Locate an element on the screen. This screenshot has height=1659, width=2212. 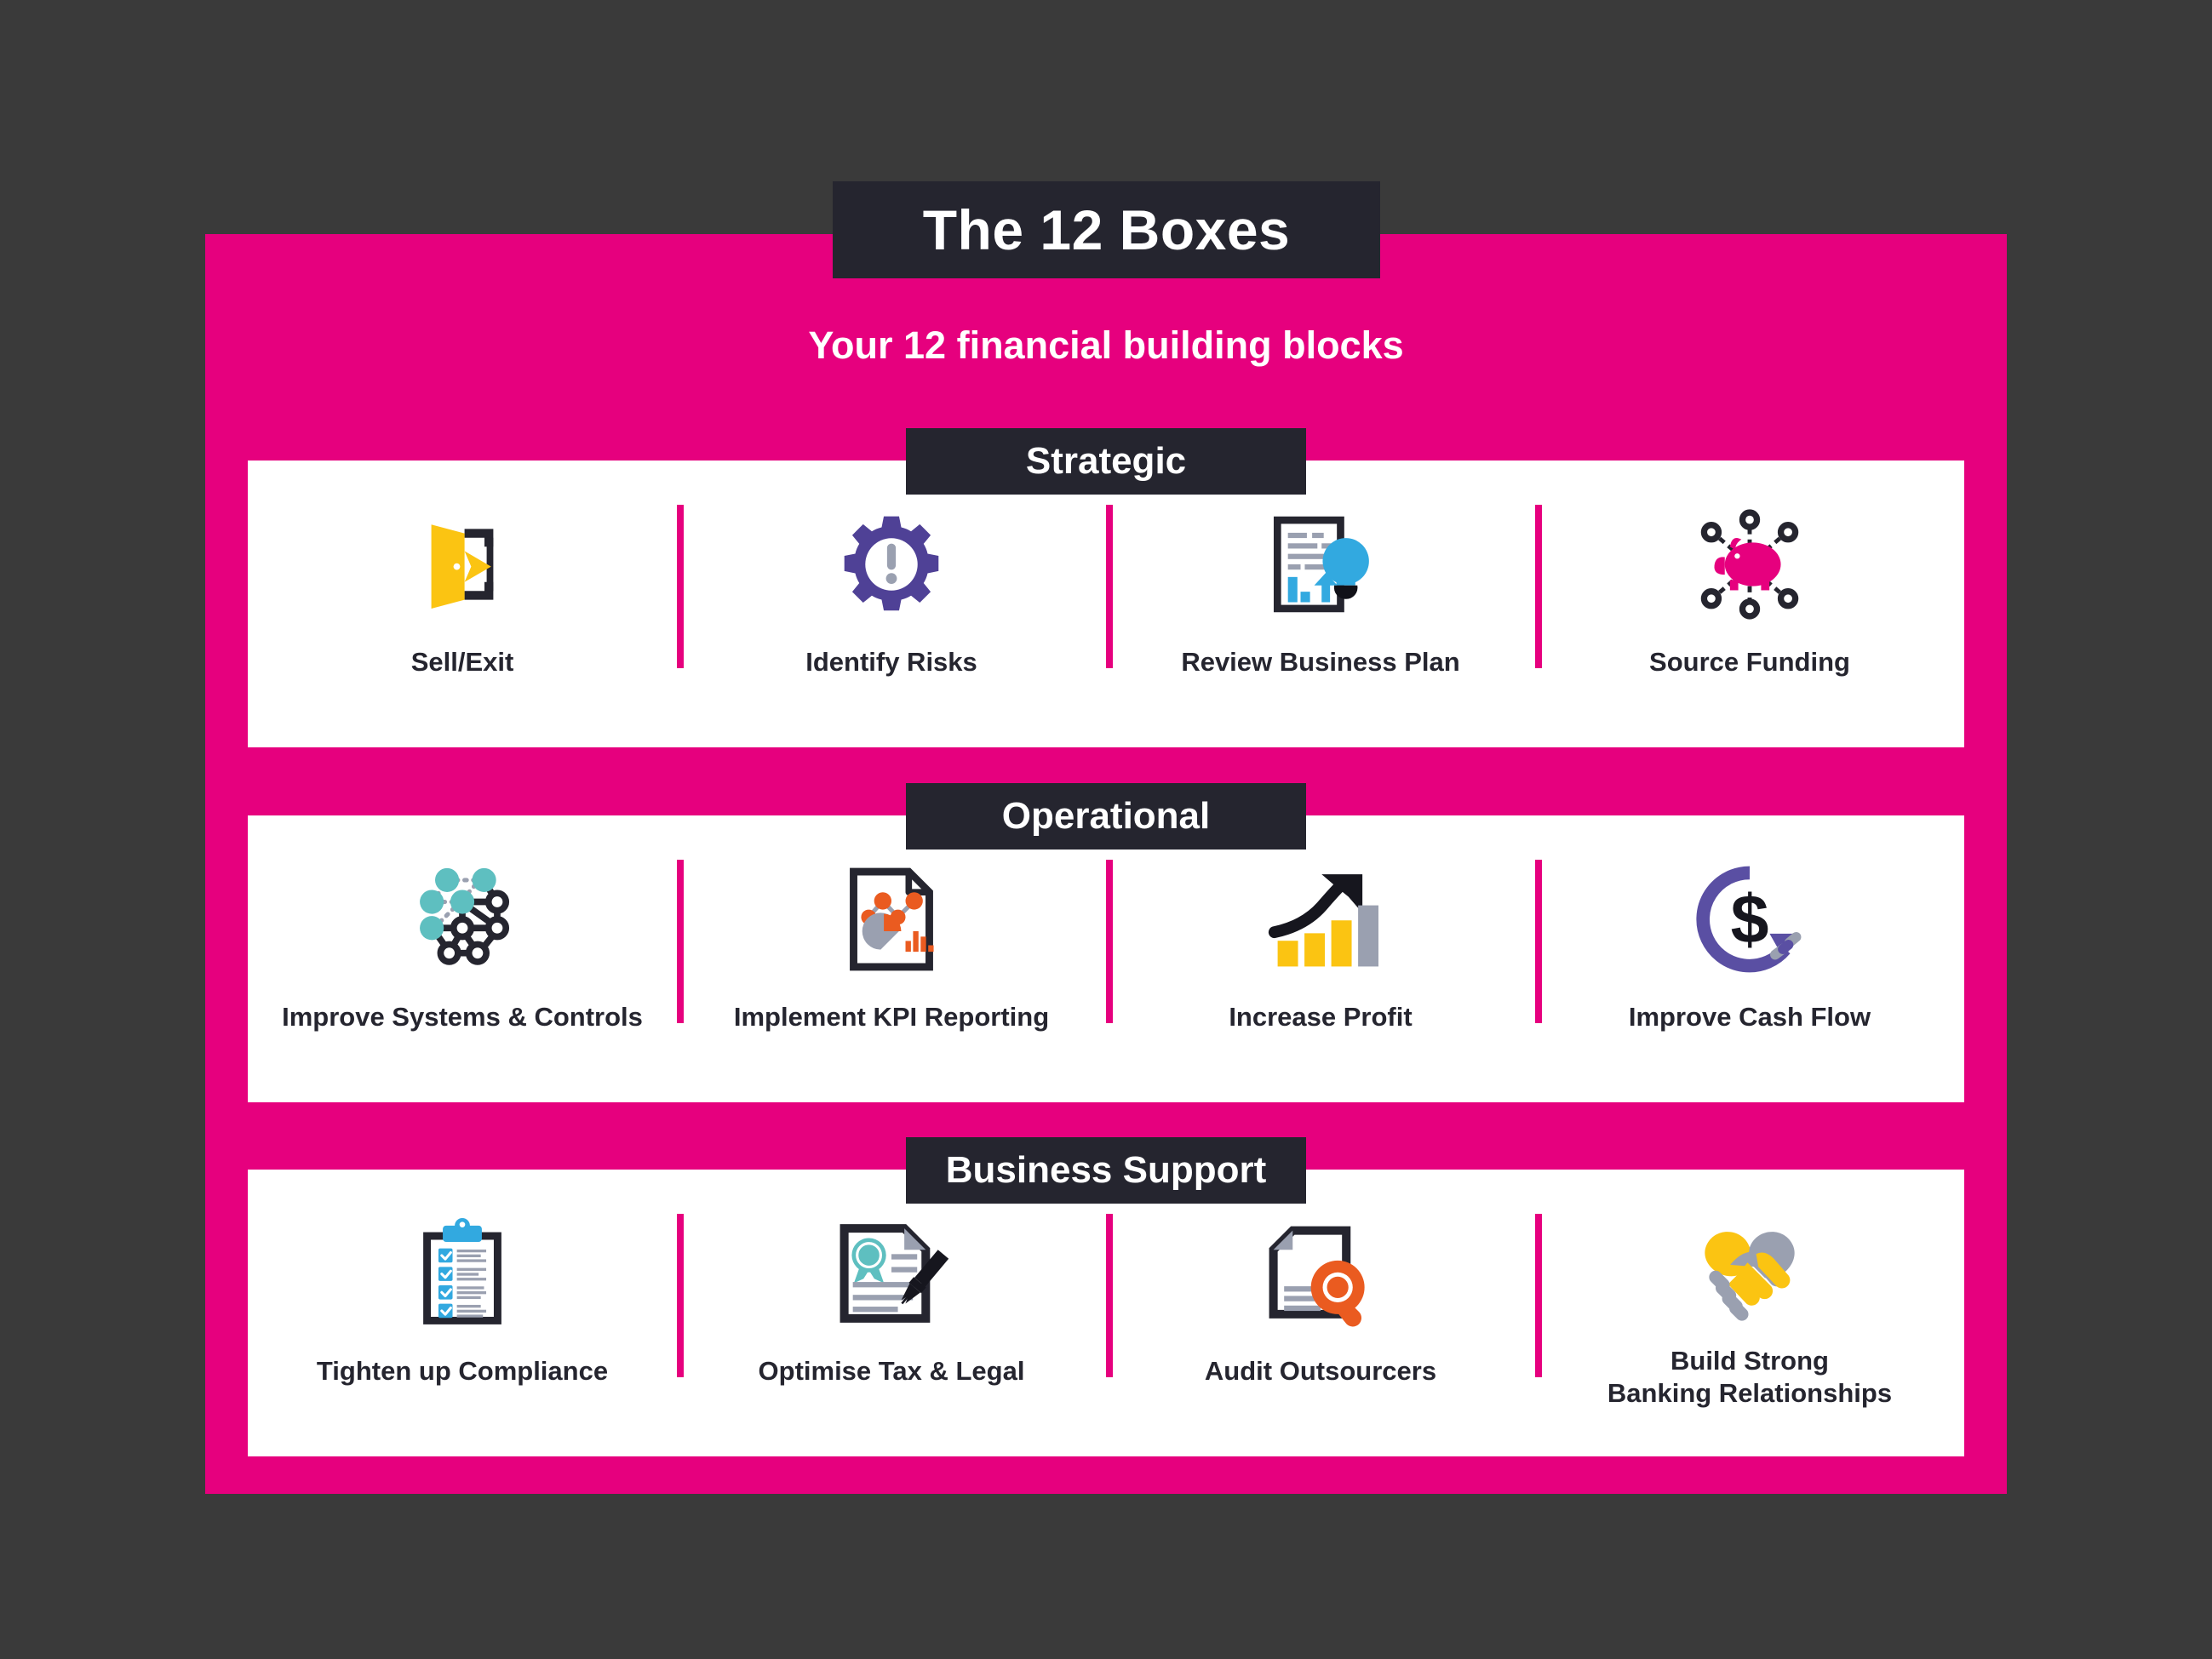
item-identify-risks: Identify Risks is located at coordinates (892, 604).